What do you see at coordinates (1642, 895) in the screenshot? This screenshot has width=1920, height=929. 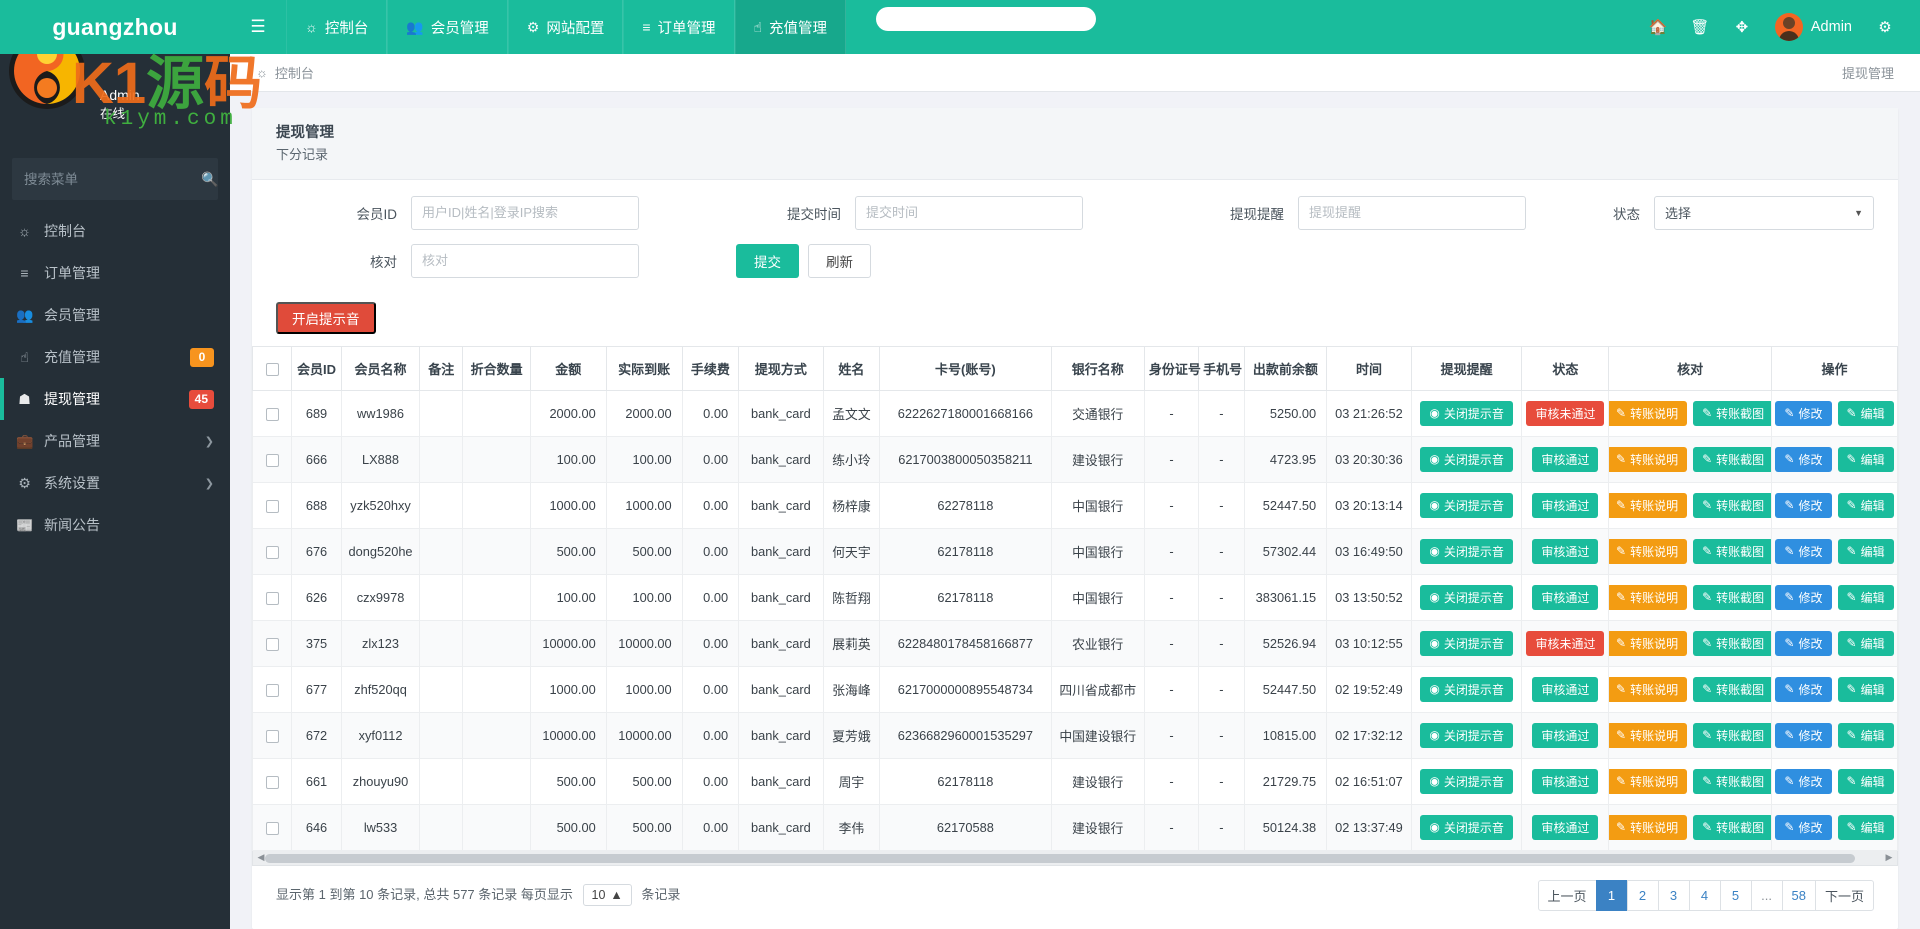 I see `page-2: 2` at bounding box center [1642, 895].